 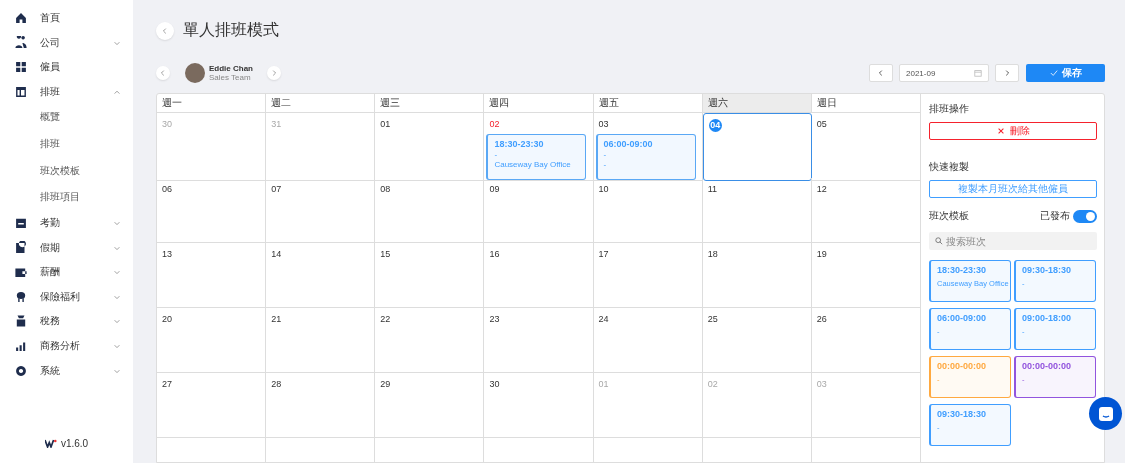 What do you see at coordinates (757, 275) in the screenshot?
I see `day-cell: 18` at bounding box center [757, 275].